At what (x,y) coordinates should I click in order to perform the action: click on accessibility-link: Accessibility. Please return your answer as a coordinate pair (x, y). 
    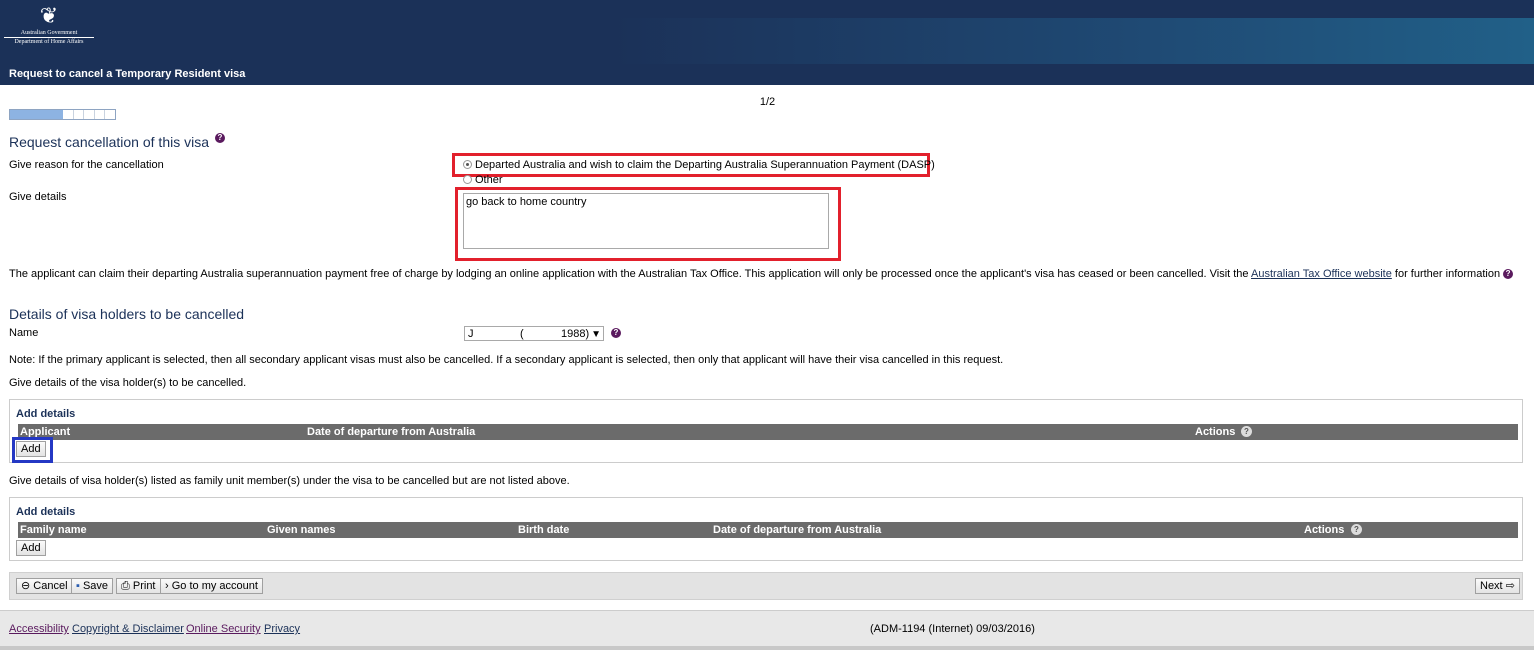
    Looking at the image, I should click on (39, 629).